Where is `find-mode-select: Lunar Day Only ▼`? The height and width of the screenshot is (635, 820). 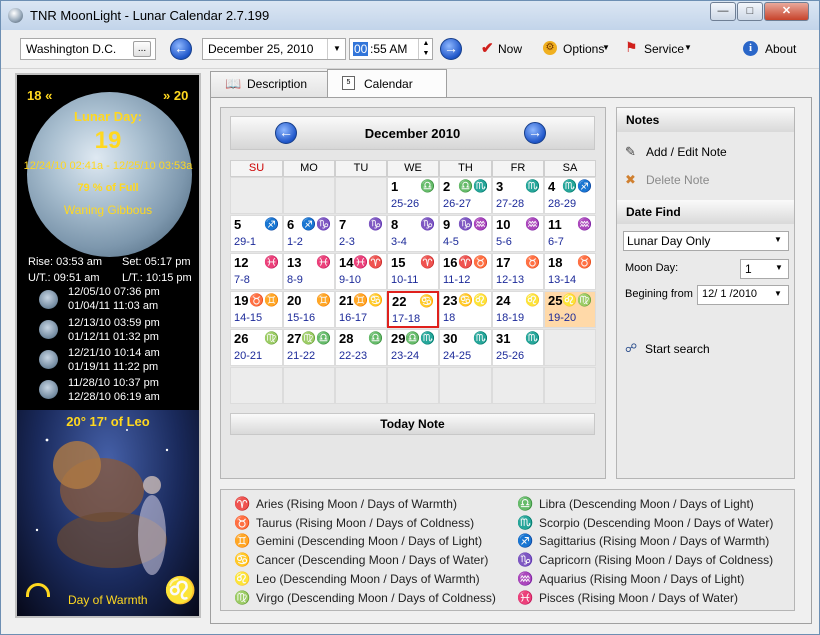
find-mode-select: Lunar Day Only ▼ is located at coordinates (706, 241).